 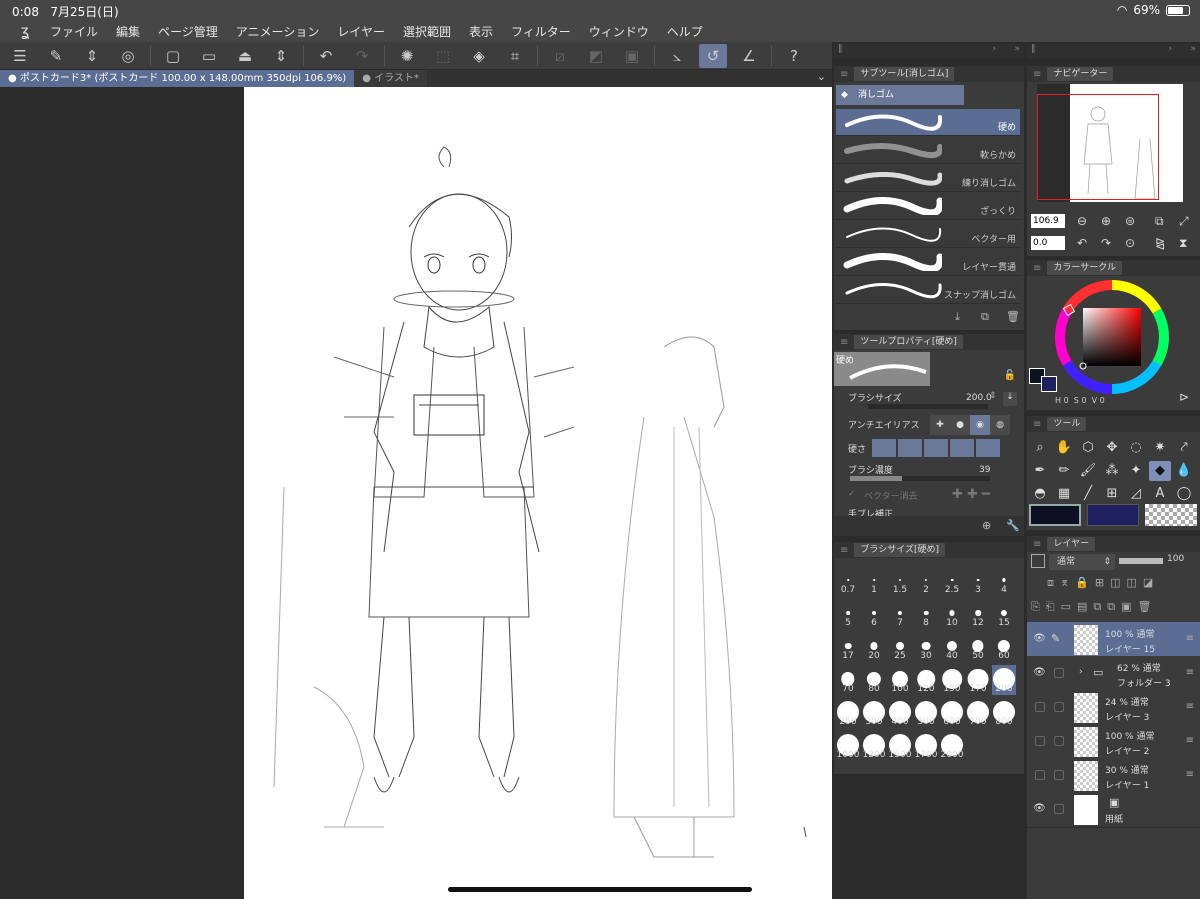 I want to click on antialias-medium-icon: ◉, so click(x=980, y=425).